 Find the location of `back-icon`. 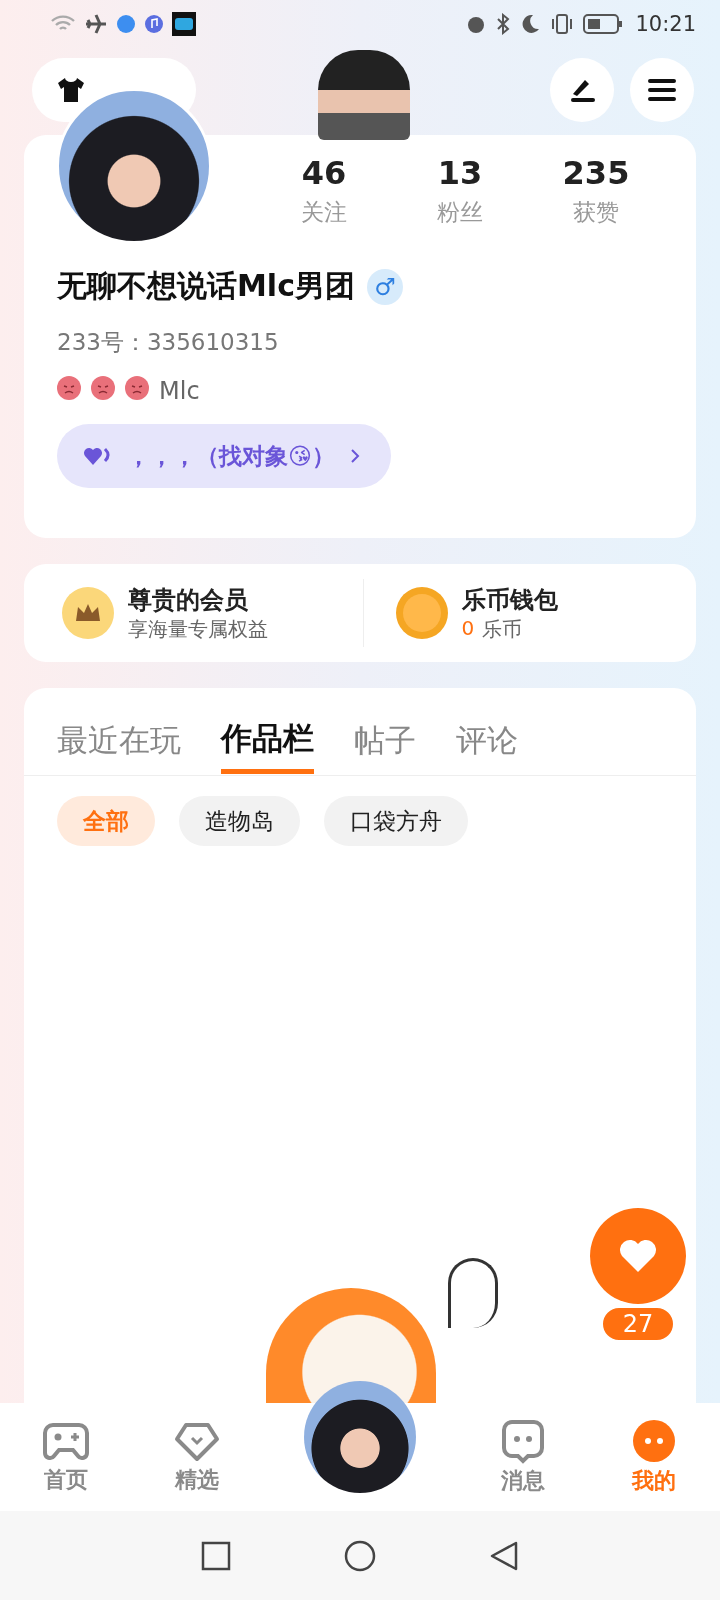

back-icon is located at coordinates (504, 1555).